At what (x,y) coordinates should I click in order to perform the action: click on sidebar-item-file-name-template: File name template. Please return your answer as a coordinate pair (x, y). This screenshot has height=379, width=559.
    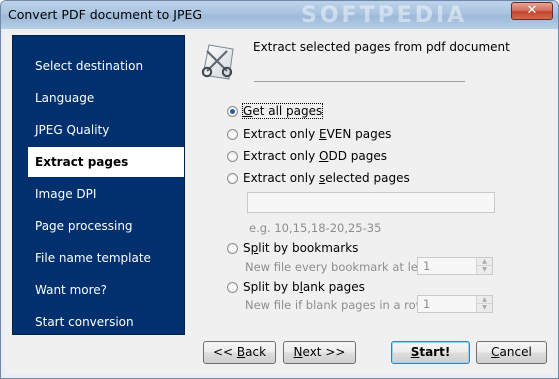
    Looking at the image, I should click on (98, 258).